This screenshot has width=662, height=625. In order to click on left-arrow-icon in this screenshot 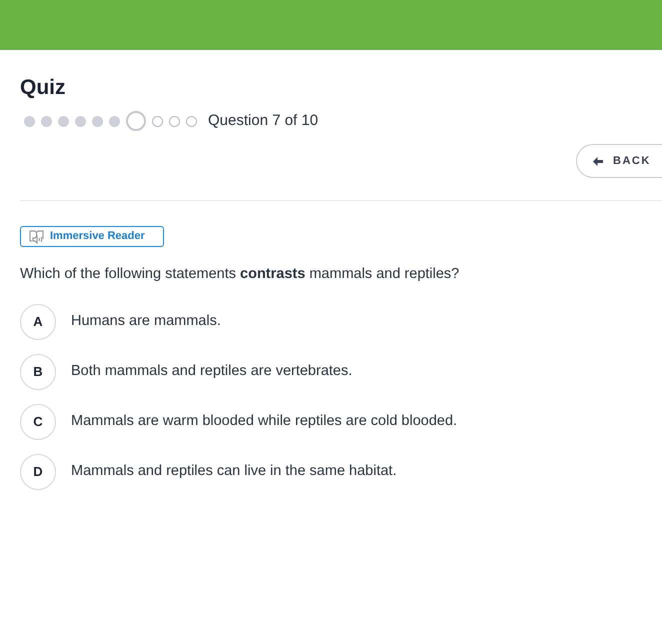, I will do `click(598, 161)`.